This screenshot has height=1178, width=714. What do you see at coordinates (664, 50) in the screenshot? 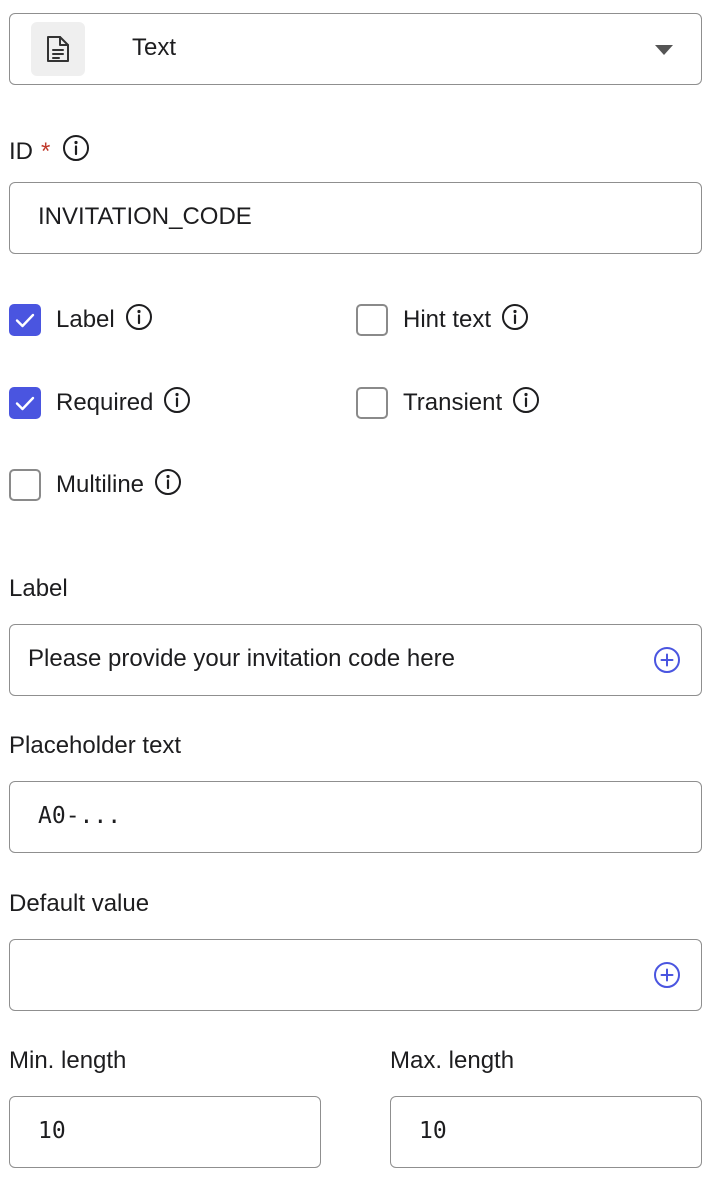
I see `chevron-down-icon` at bounding box center [664, 50].